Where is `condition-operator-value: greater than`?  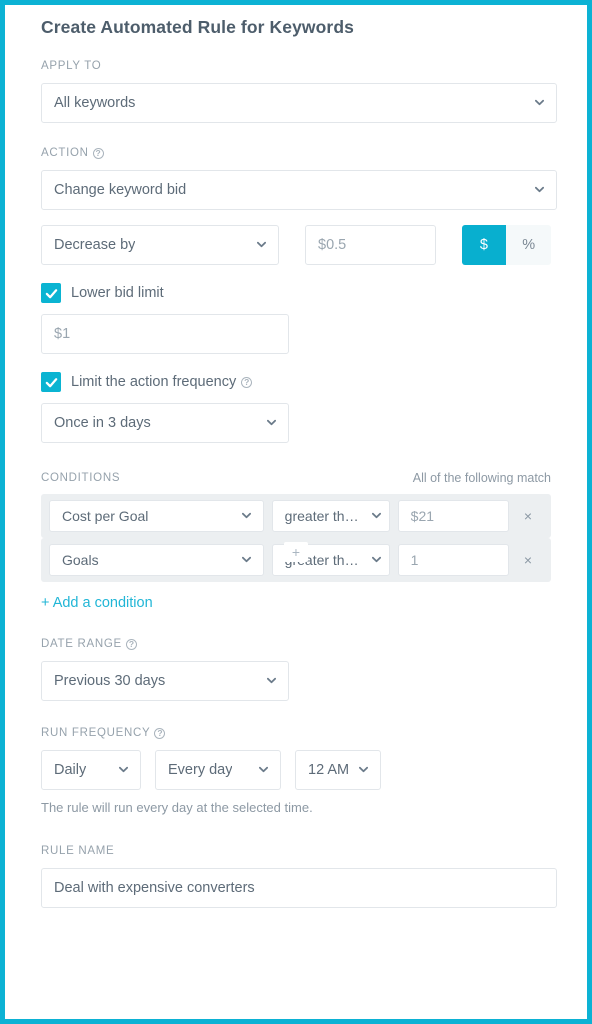 condition-operator-value: greater than is located at coordinates (321, 516).